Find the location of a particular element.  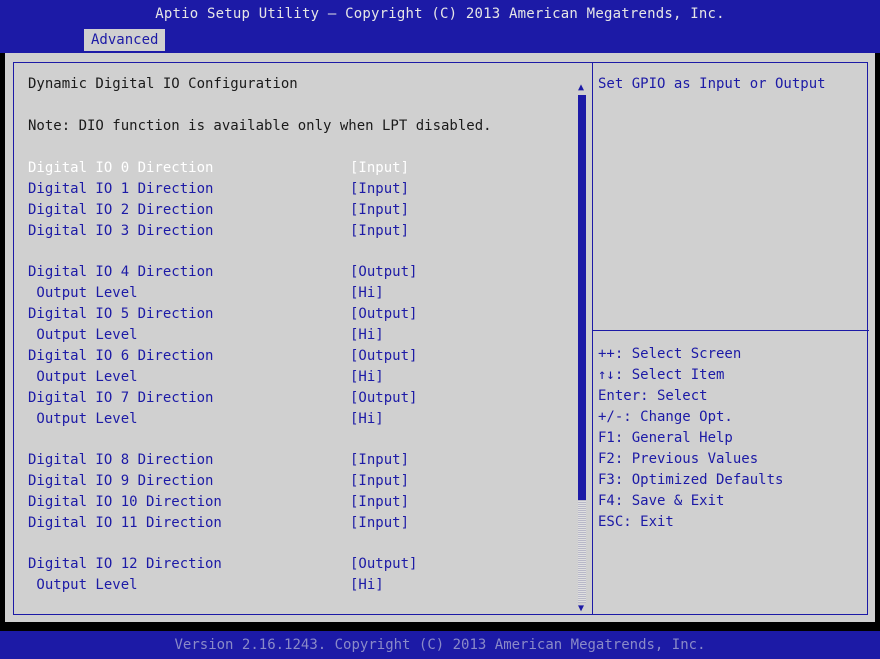

setting-label-dio7-level: Output Level is located at coordinates (82, 419).